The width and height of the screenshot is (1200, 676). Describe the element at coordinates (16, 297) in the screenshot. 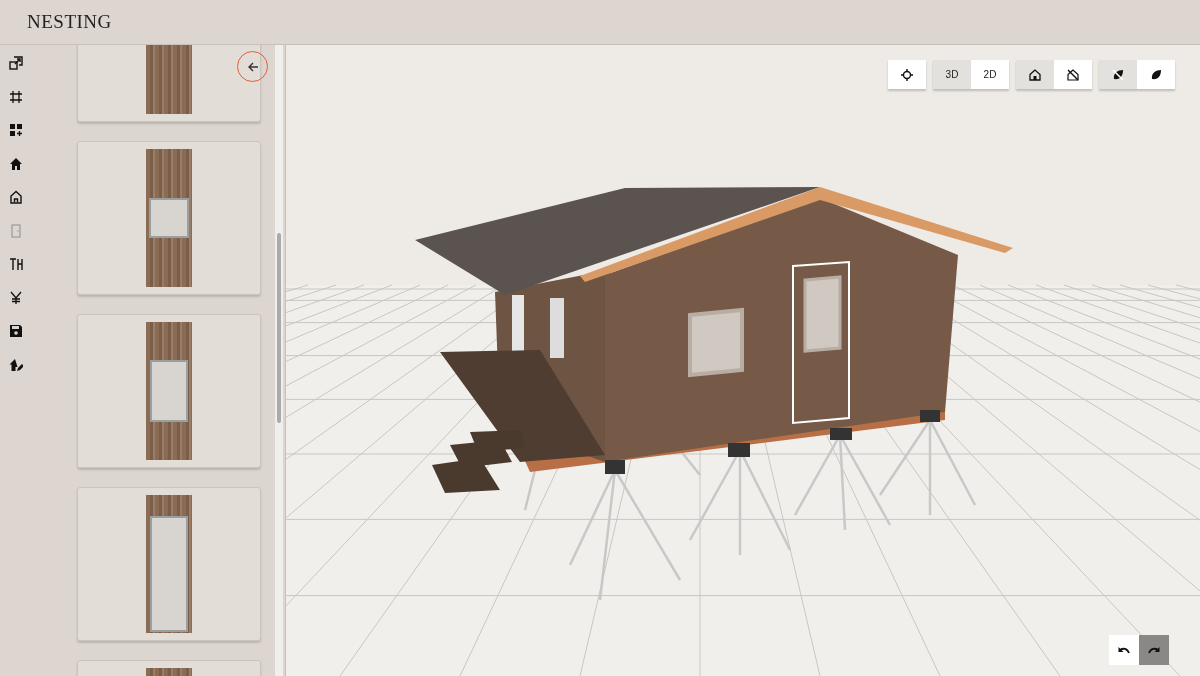

I see `yen-icon` at that location.